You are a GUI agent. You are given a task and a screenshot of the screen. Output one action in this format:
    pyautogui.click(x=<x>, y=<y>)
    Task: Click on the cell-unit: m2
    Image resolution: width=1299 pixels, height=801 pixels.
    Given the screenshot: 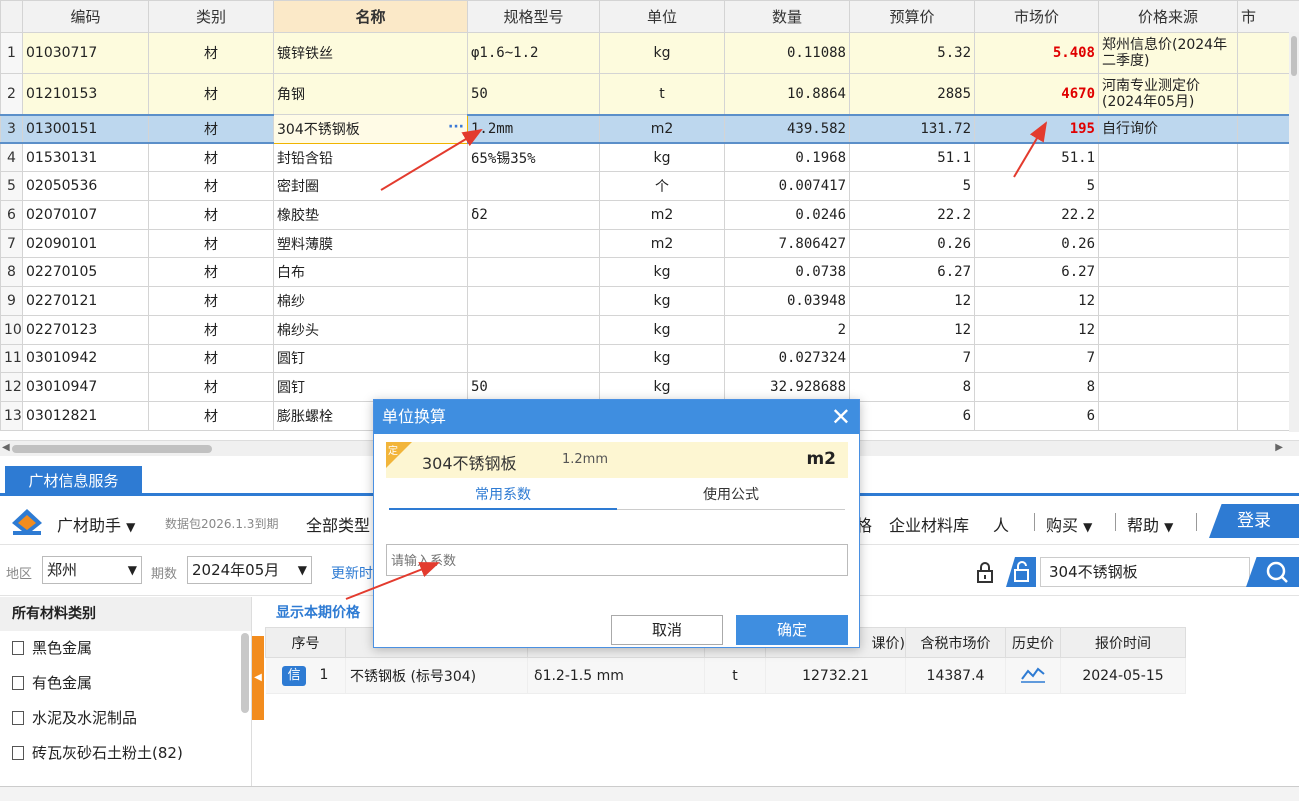 What is the action you would take?
    pyautogui.click(x=662, y=129)
    